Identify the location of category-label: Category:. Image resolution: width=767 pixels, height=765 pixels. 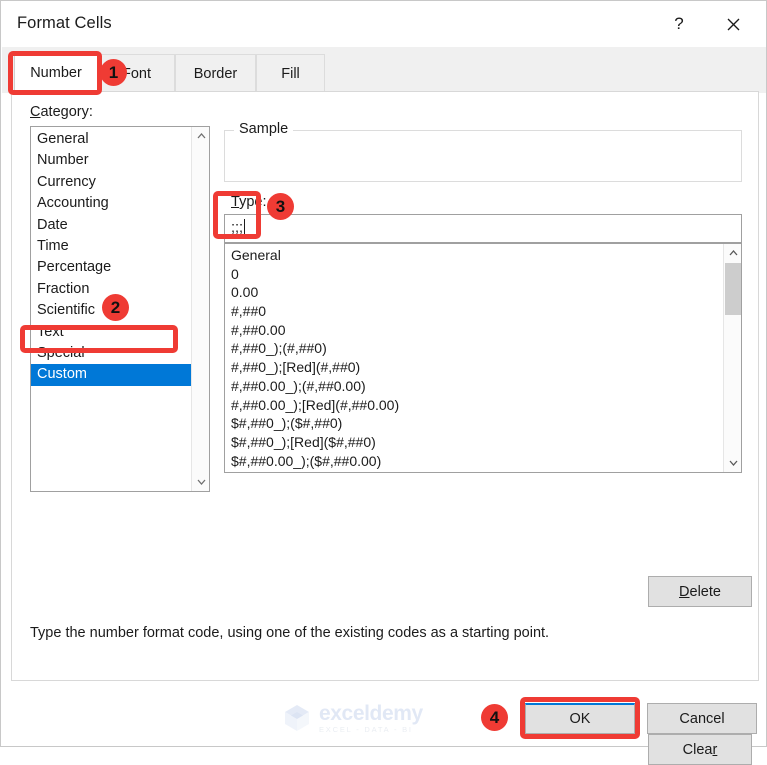
(61, 112).